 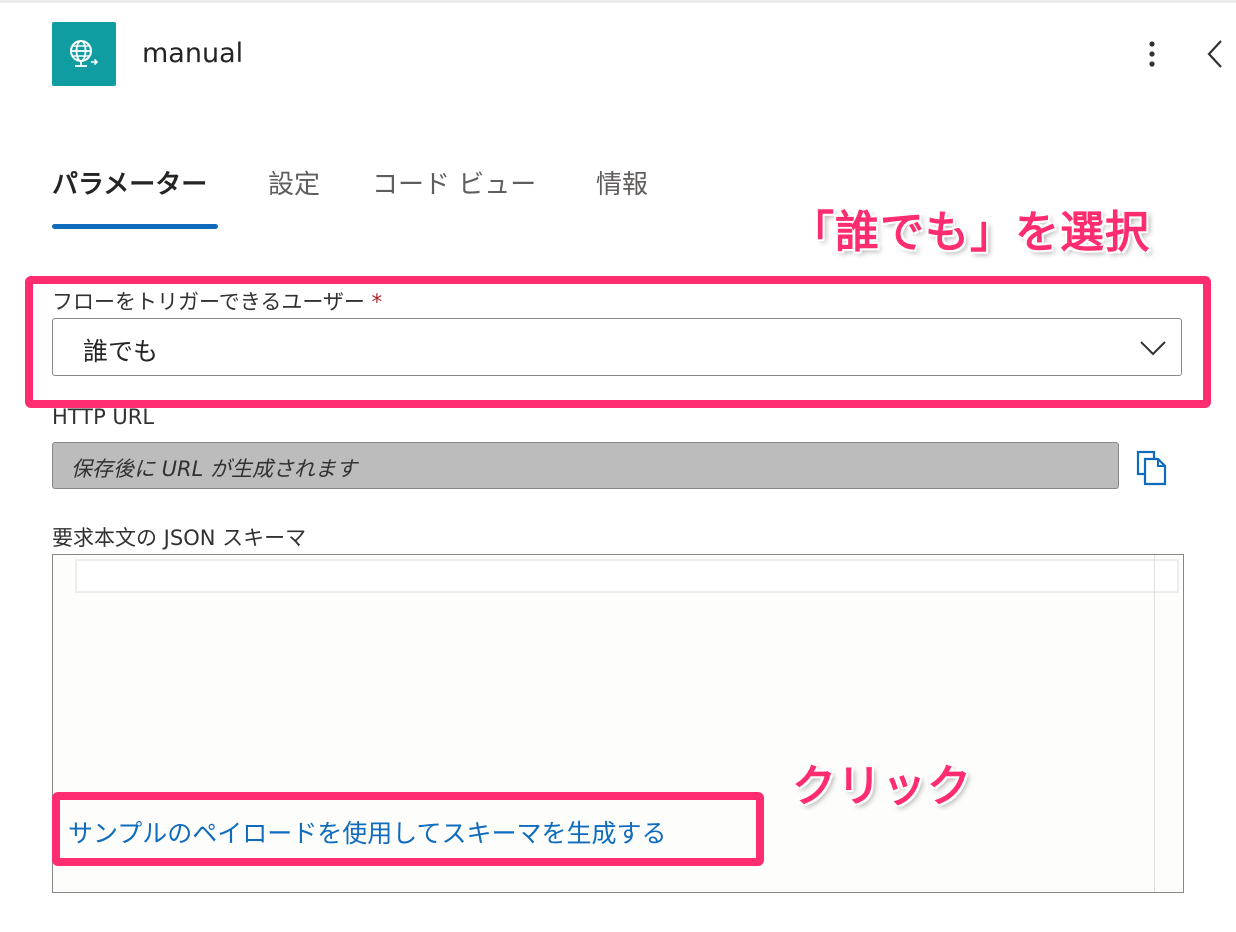 I want to click on highlight-box-dropdown, so click(x=618, y=342).